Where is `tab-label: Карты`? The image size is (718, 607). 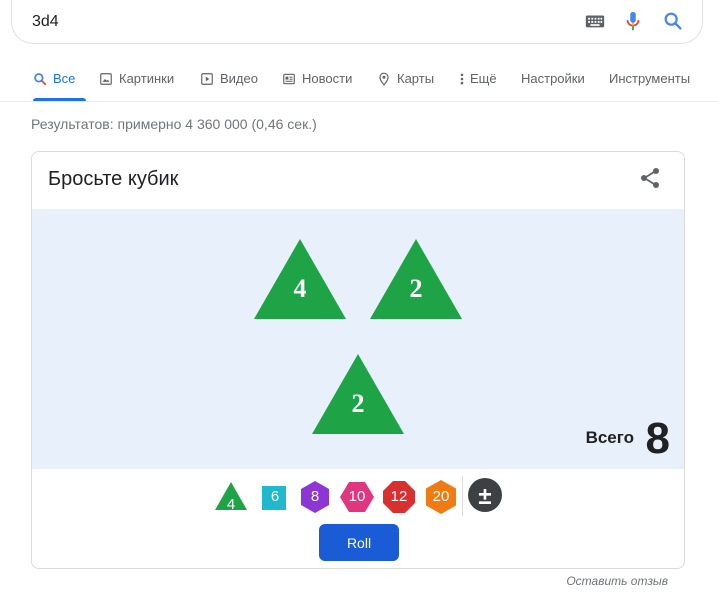 tab-label: Карты is located at coordinates (416, 78).